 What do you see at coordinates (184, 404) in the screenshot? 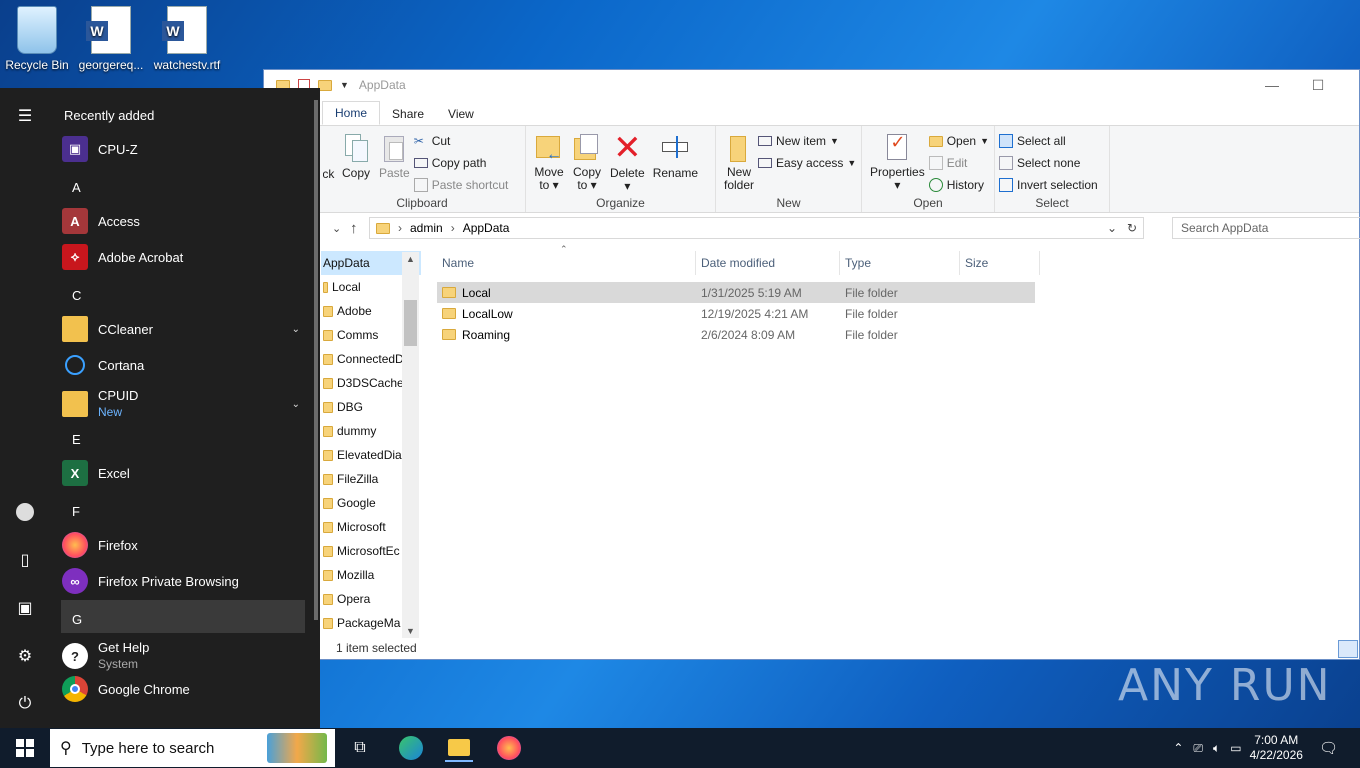
I see `app-cpuid: CPUID New ⌄` at bounding box center [184, 404].